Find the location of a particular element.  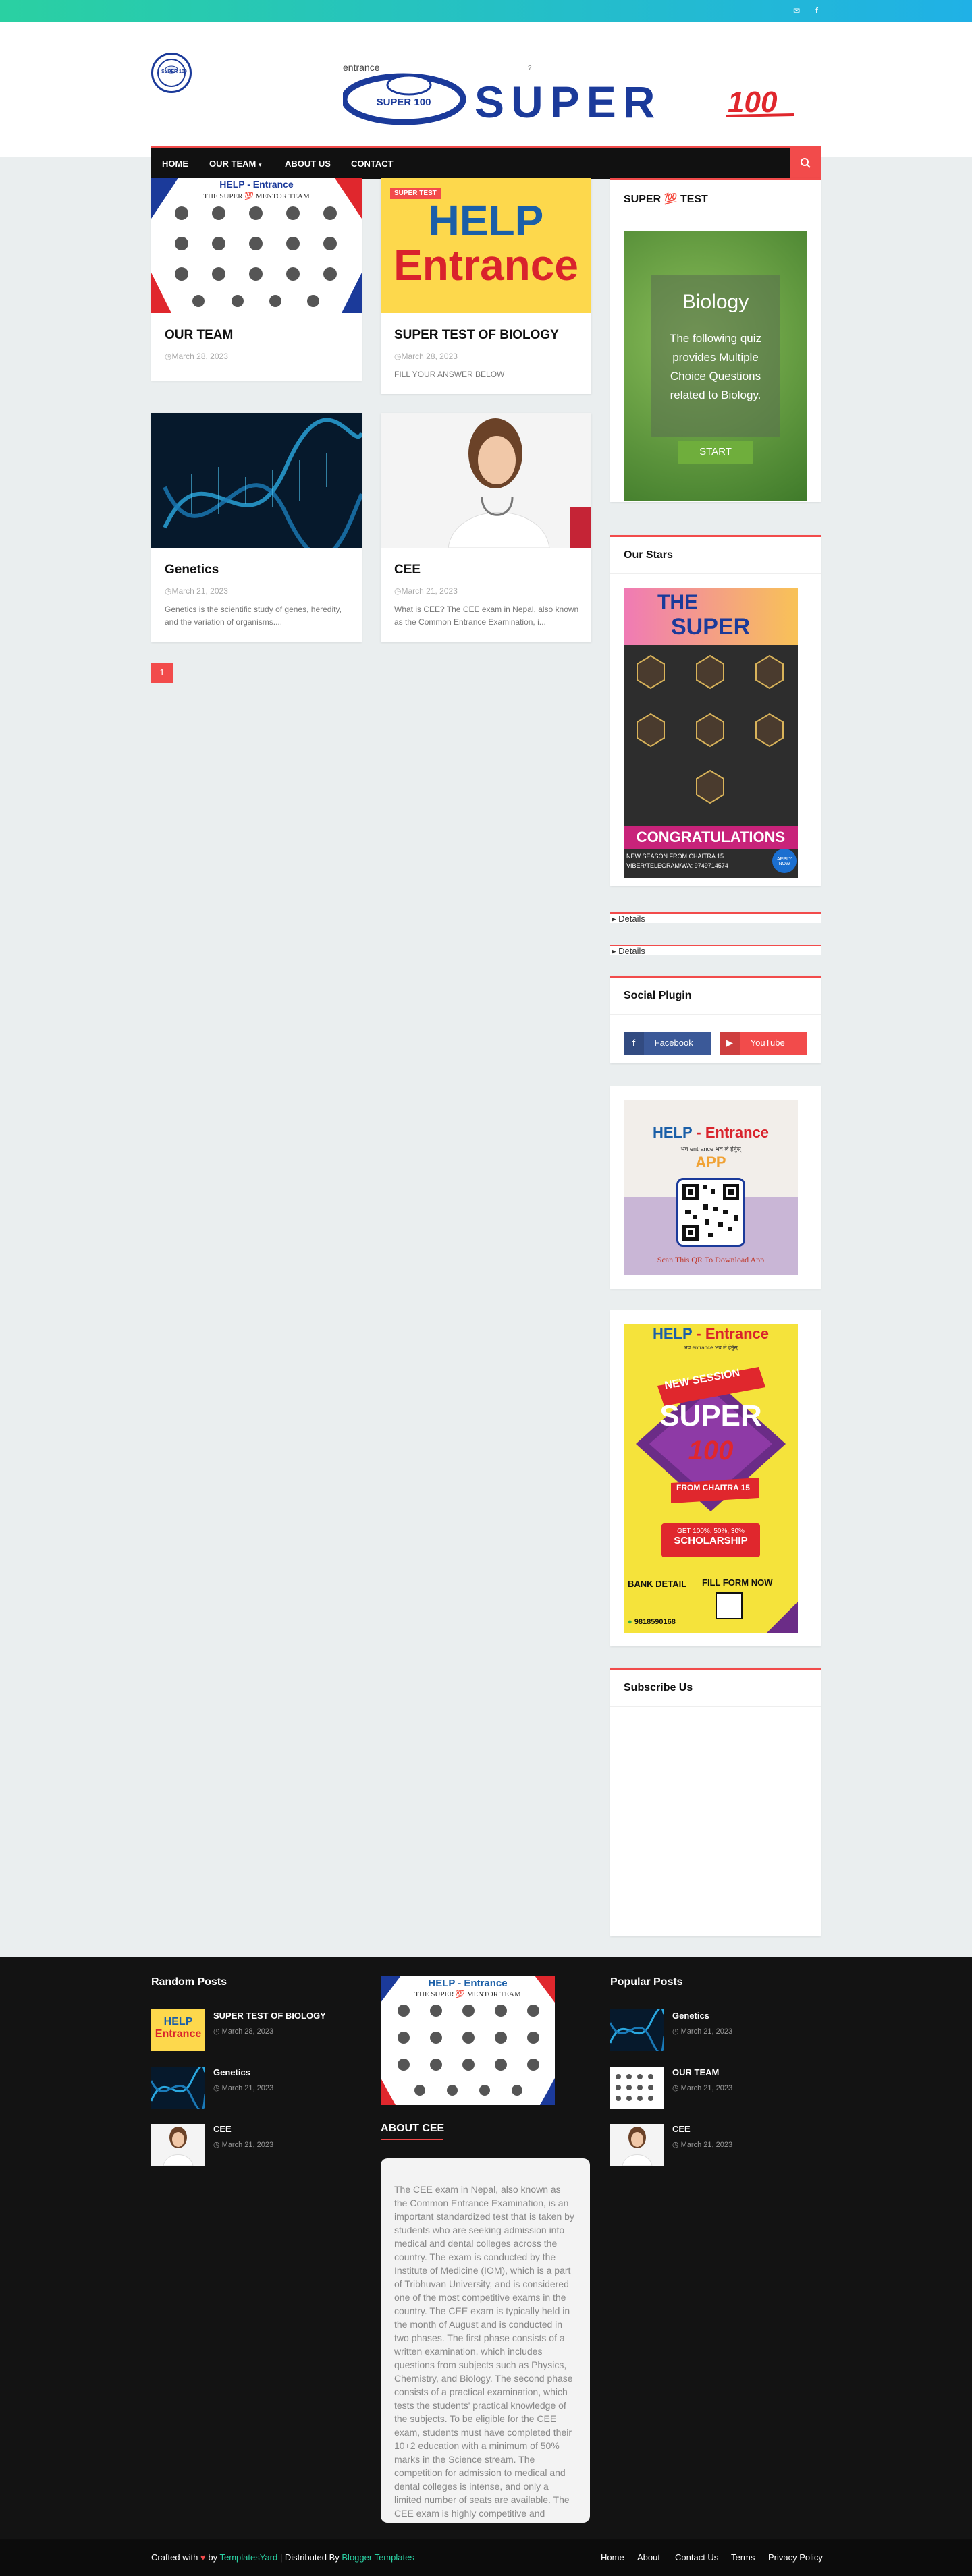

footer-link-privacy: Privacy Policy is located at coordinates (795, 2557).